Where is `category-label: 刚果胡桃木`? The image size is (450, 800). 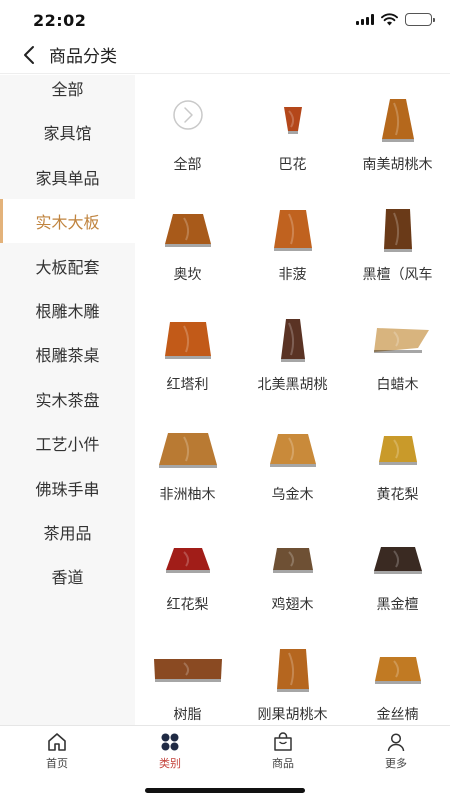
category-label: 刚果胡桃木 is located at coordinates (292, 715).